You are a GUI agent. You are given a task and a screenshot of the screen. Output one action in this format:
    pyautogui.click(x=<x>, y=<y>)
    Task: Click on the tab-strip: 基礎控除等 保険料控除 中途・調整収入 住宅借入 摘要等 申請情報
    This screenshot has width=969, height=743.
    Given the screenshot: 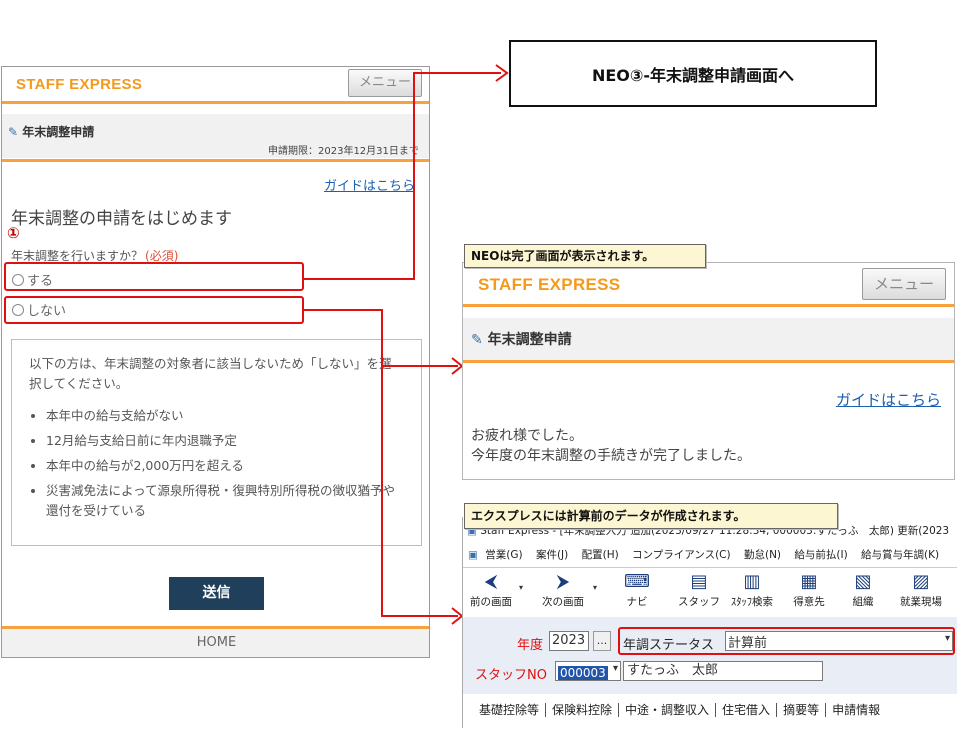 What is the action you would take?
    pyautogui.click(x=715, y=709)
    